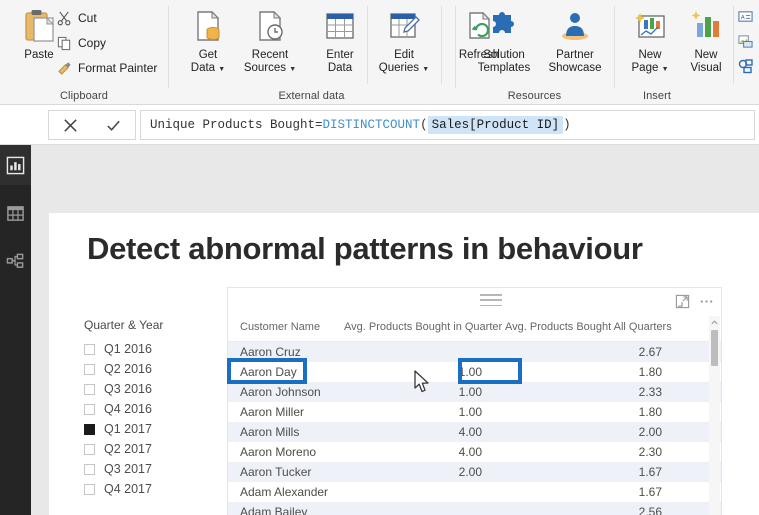  What do you see at coordinates (270, 45) in the screenshot?
I see `recent-sources-button: Recent Sources ▼` at bounding box center [270, 45].